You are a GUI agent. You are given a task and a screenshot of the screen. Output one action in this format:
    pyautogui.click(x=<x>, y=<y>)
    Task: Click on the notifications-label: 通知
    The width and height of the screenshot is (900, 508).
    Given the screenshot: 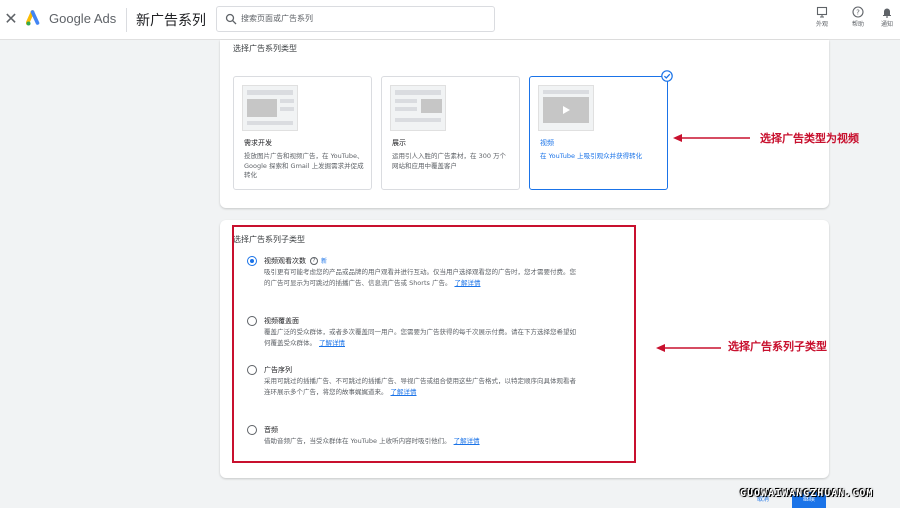 What is the action you would take?
    pyautogui.click(x=886, y=24)
    